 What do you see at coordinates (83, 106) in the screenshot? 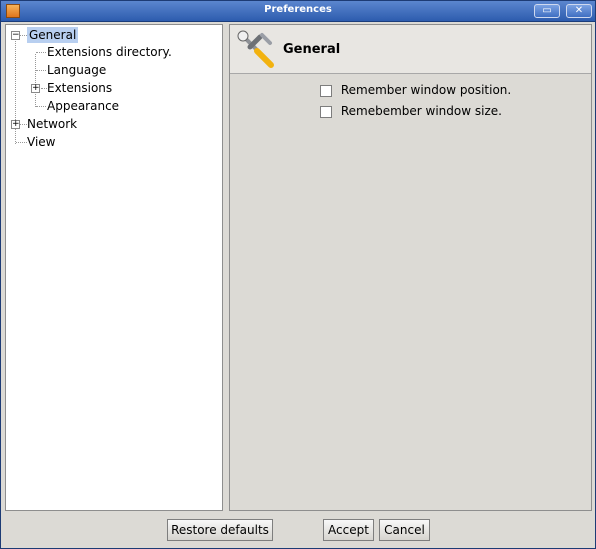
I see `tree-item-appearance: Appearance` at bounding box center [83, 106].